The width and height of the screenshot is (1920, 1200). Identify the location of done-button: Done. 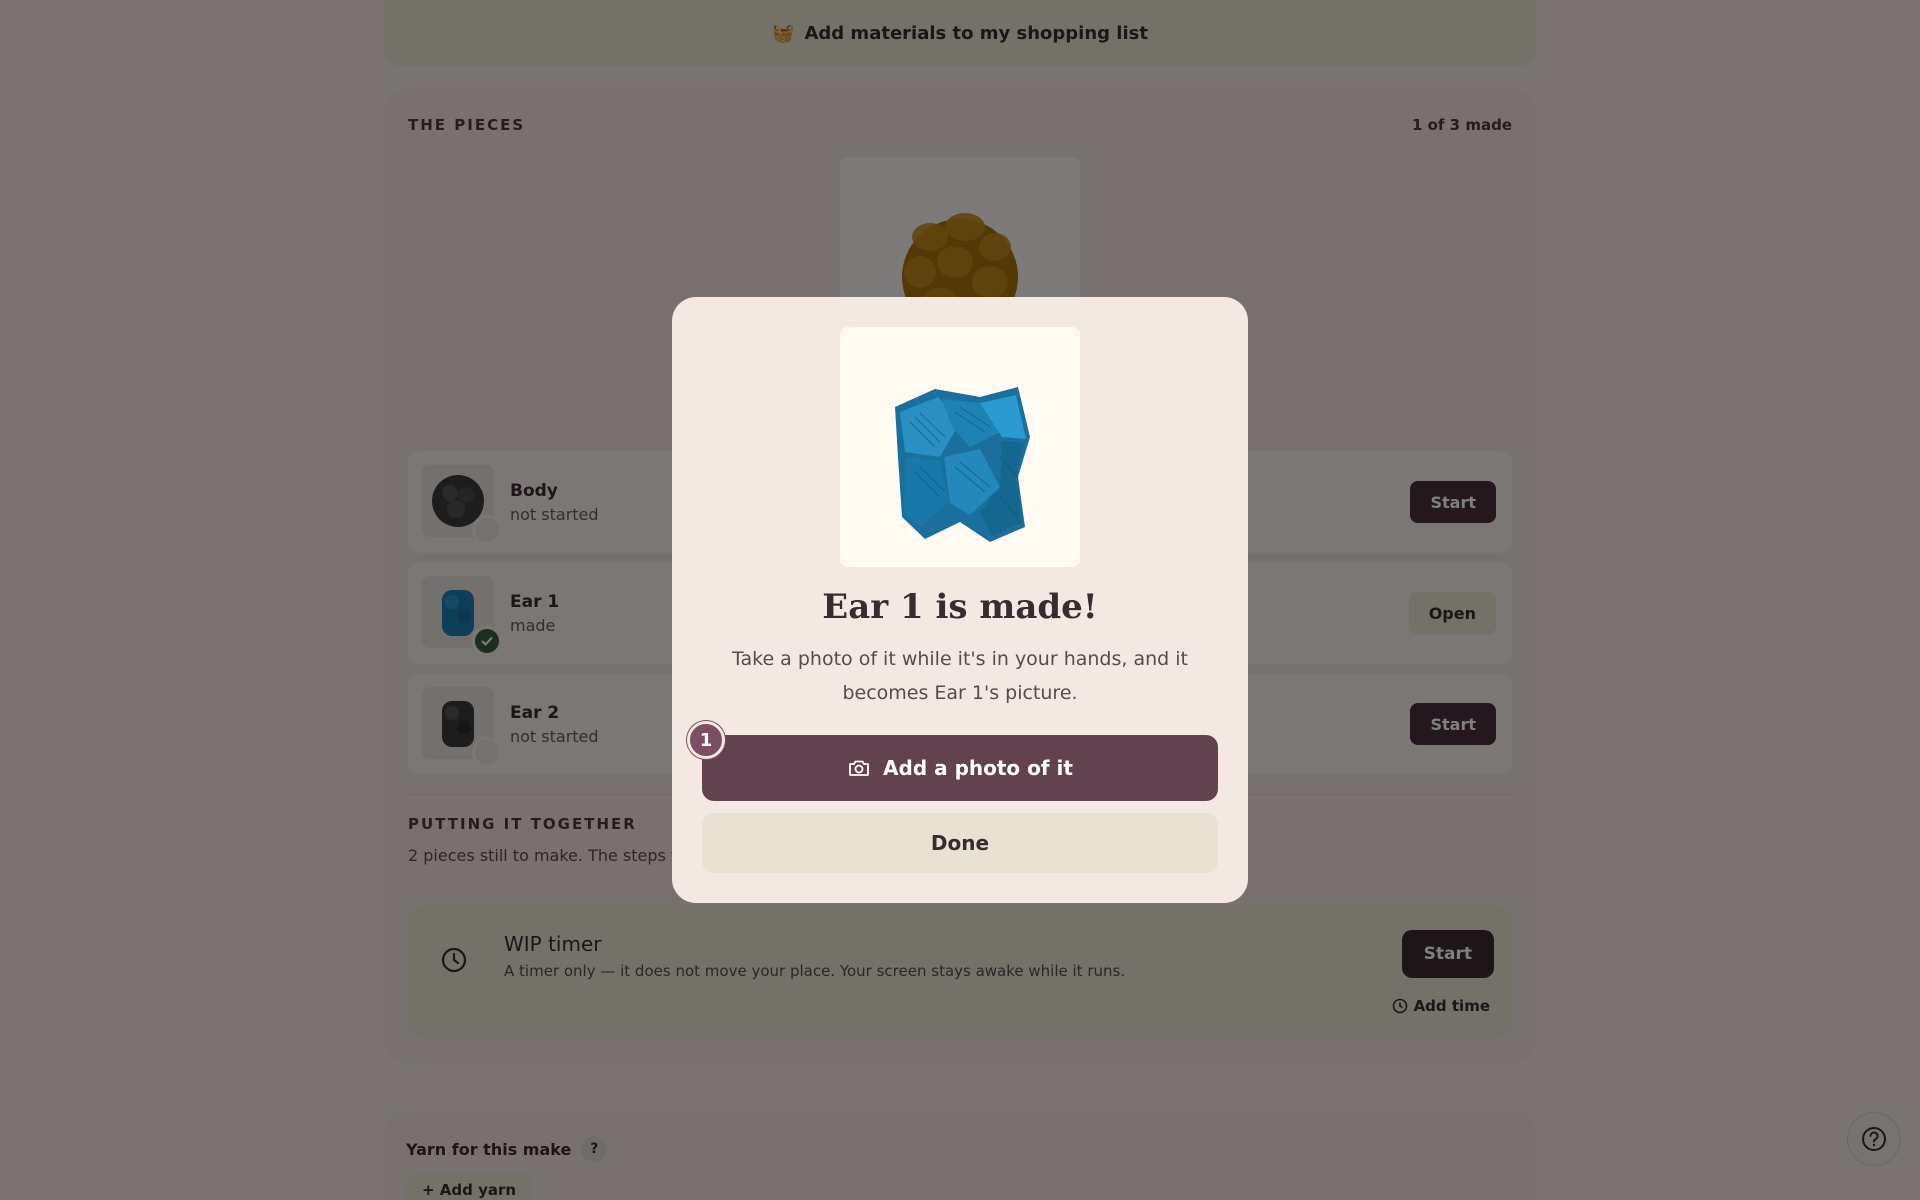
(960, 843).